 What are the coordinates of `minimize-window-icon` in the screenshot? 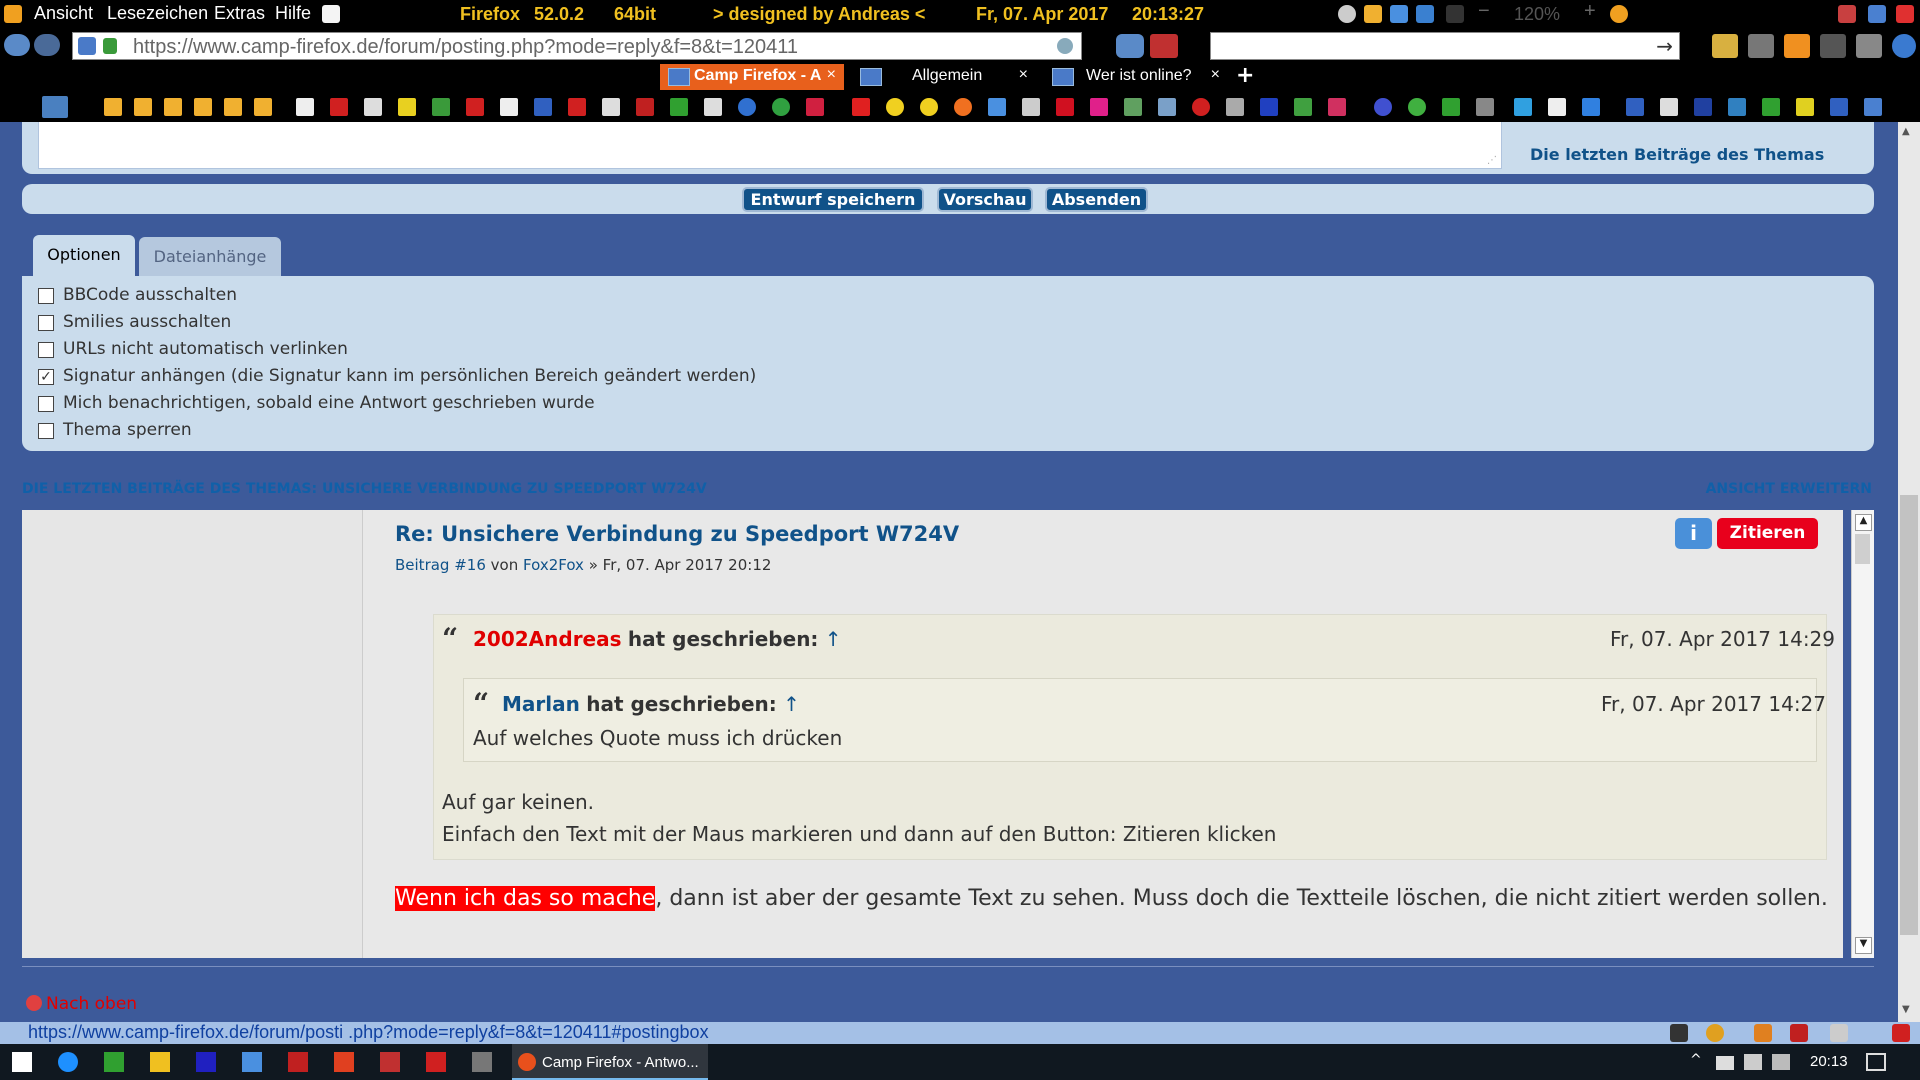 It's located at (1847, 14).